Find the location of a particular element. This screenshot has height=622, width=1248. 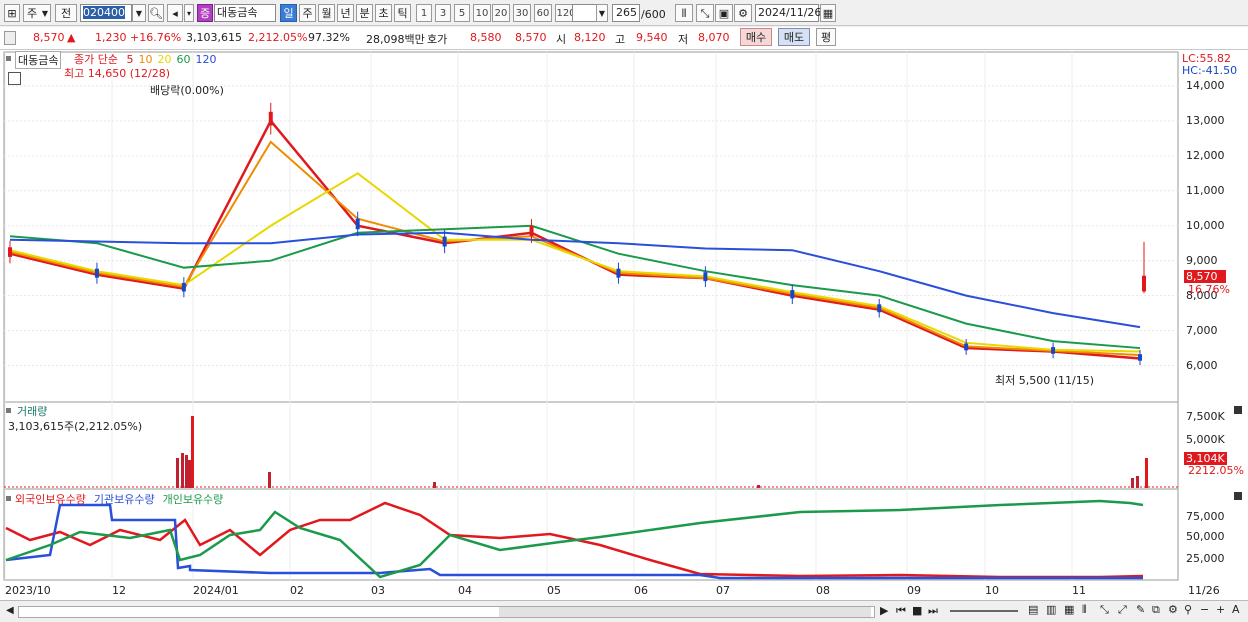

volume-pct-tag: 2212.05% is located at coordinates (1216, 470).